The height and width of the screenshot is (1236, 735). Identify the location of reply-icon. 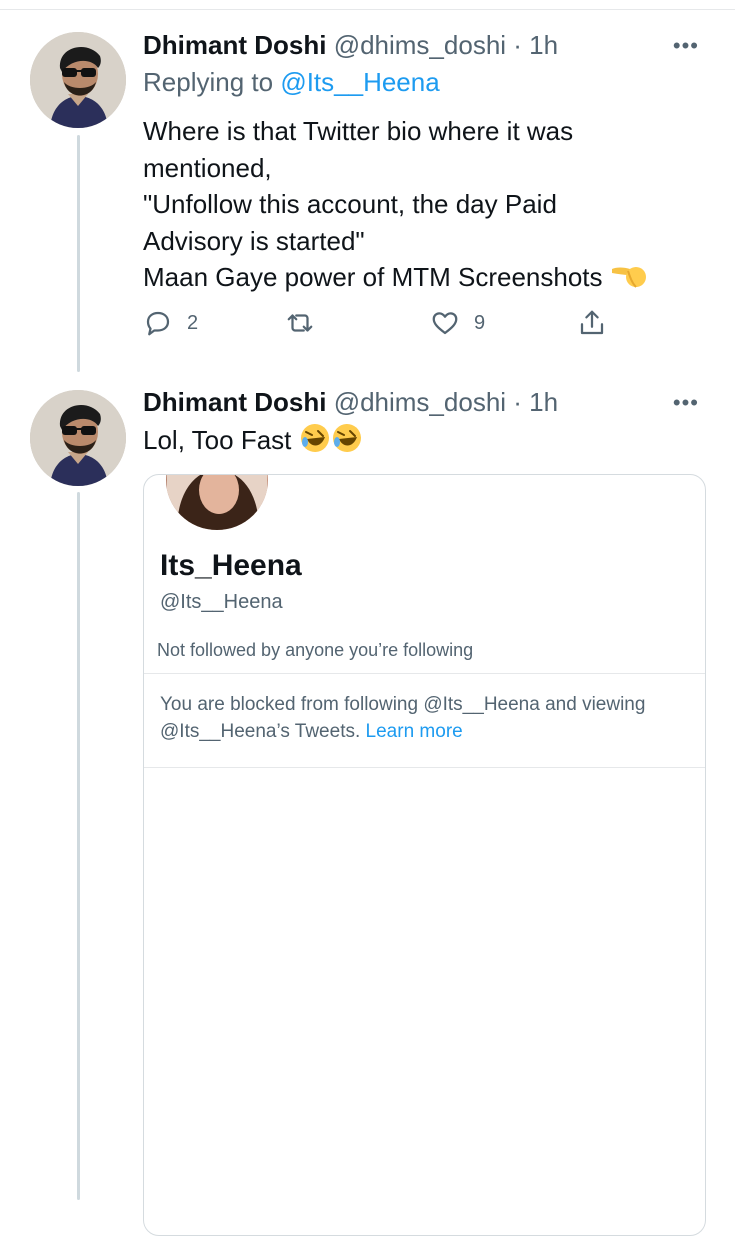
(158, 323).